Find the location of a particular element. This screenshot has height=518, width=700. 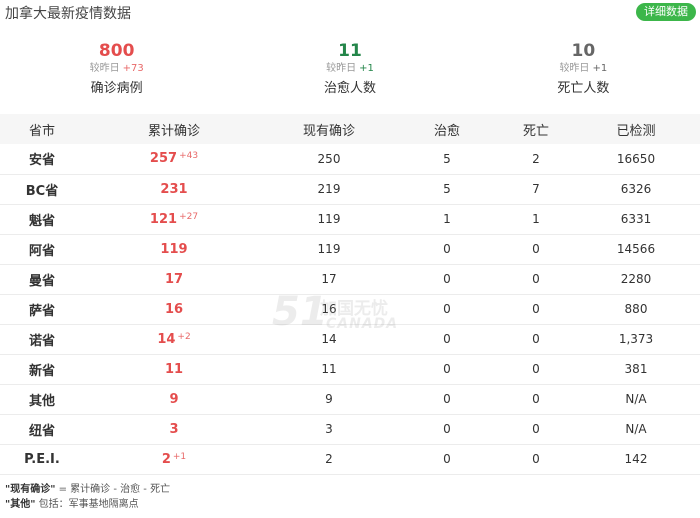

tested-cell: 6326 is located at coordinates (636, 189).